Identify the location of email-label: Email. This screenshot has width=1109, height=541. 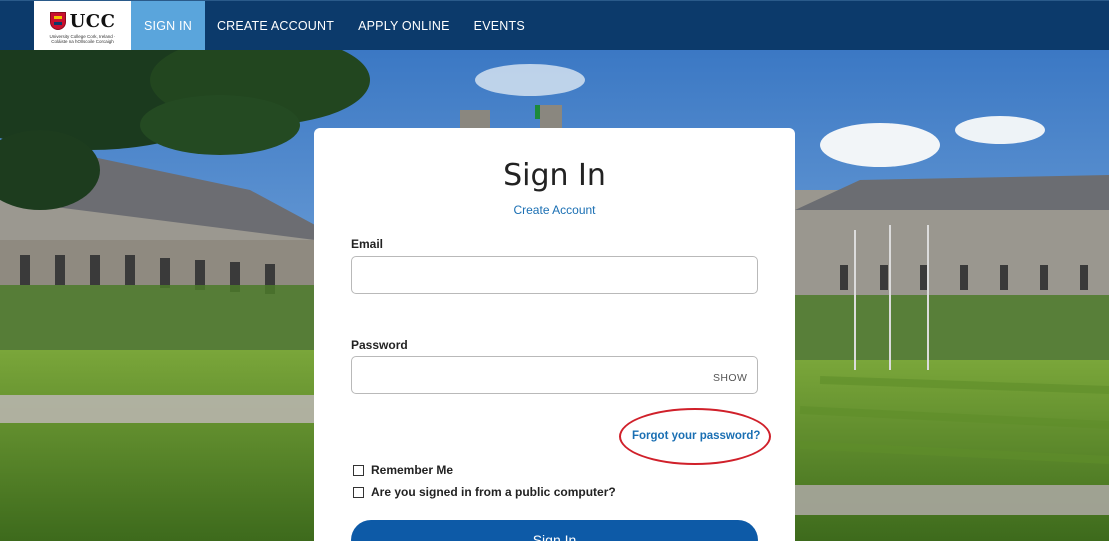
(367, 244).